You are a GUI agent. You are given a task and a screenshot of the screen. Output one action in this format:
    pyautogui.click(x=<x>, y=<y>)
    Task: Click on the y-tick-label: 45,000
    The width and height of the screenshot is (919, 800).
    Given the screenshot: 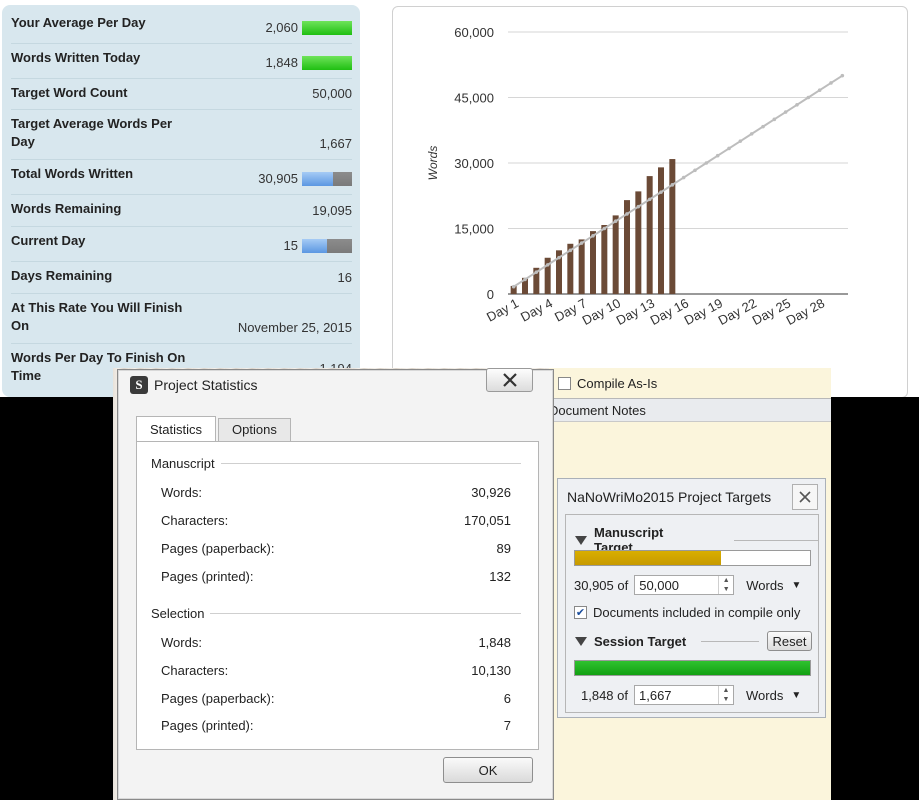 What is the action you would take?
    pyautogui.click(x=474, y=98)
    